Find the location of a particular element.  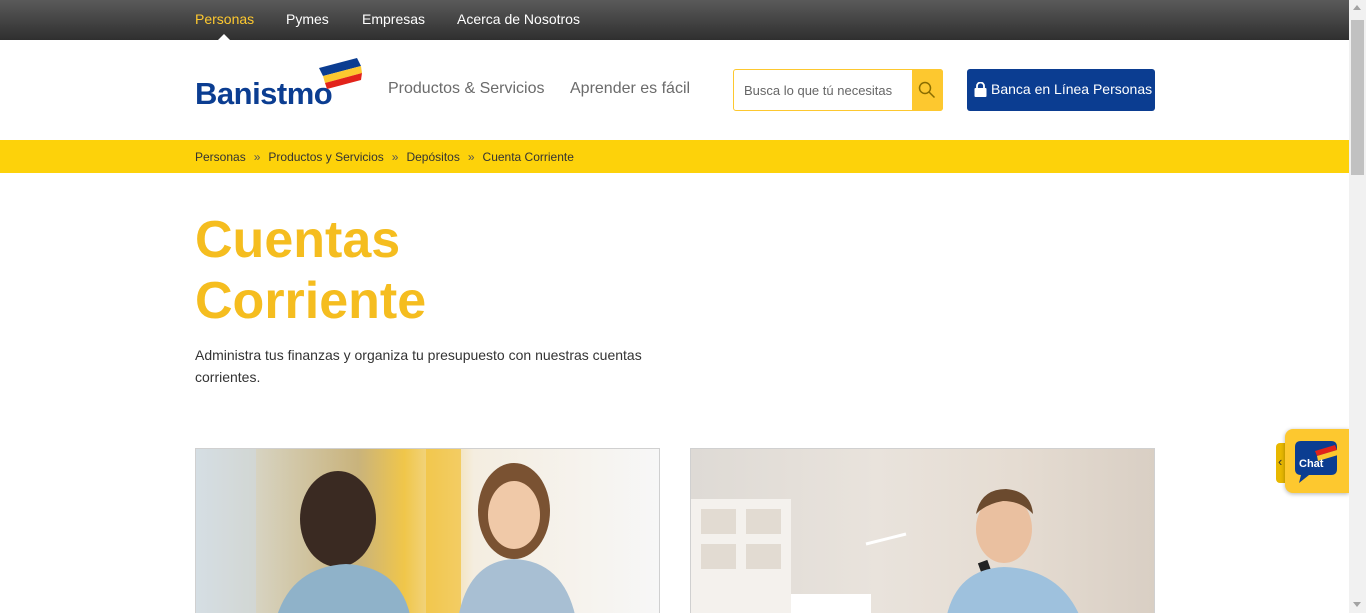

top-nav-pymes: Pymes is located at coordinates (307, 19).